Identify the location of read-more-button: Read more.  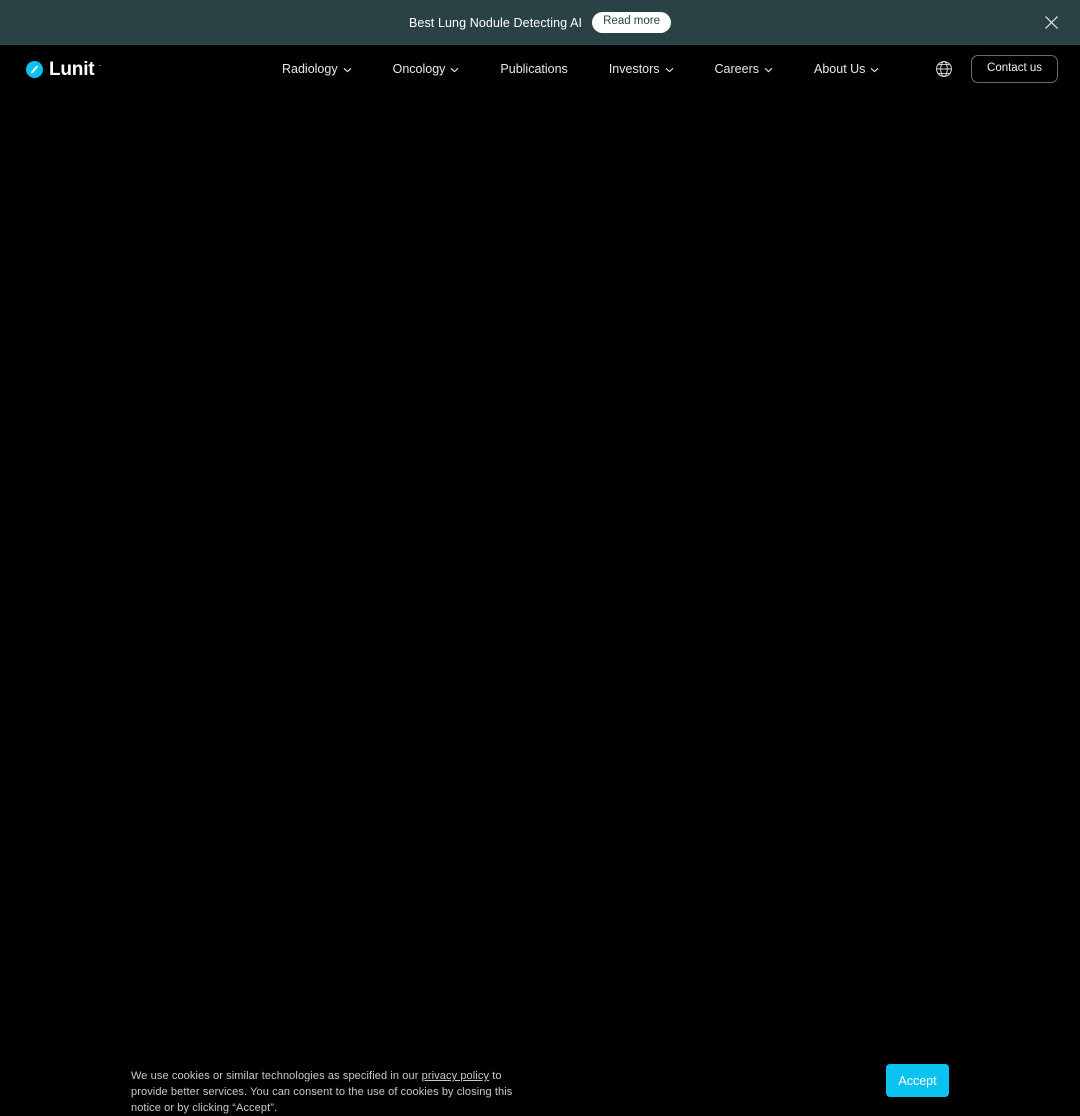
(632, 22).